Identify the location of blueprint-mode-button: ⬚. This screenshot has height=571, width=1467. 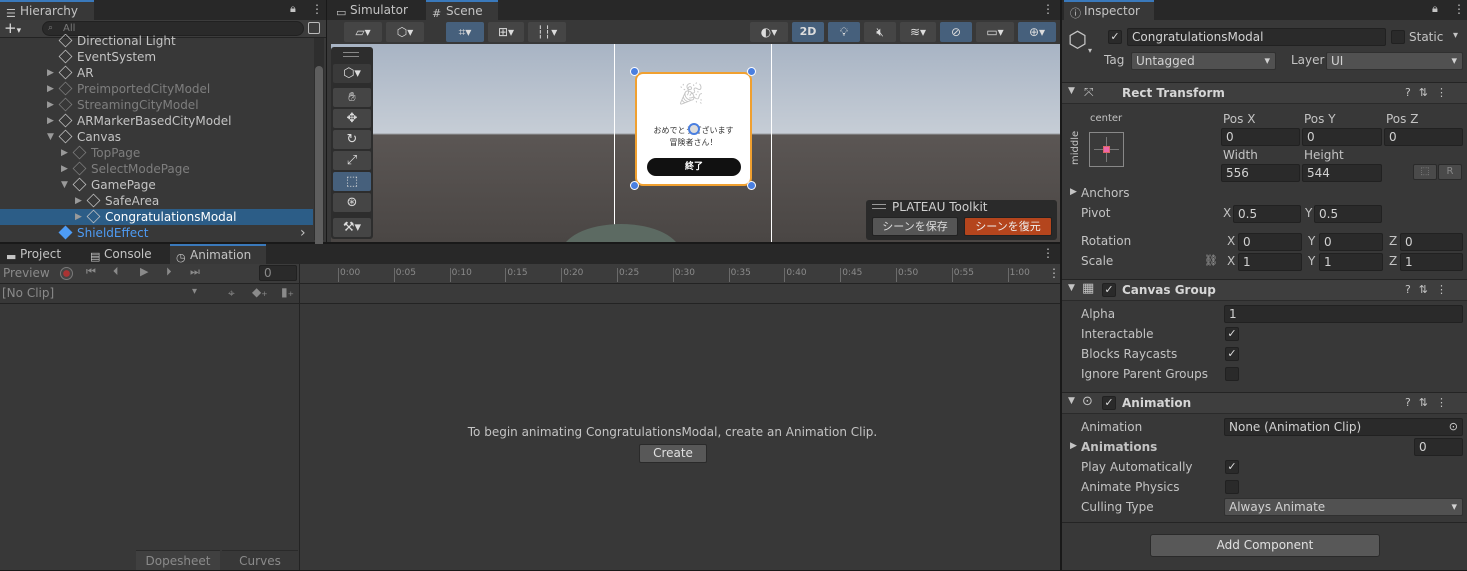
(1425, 172).